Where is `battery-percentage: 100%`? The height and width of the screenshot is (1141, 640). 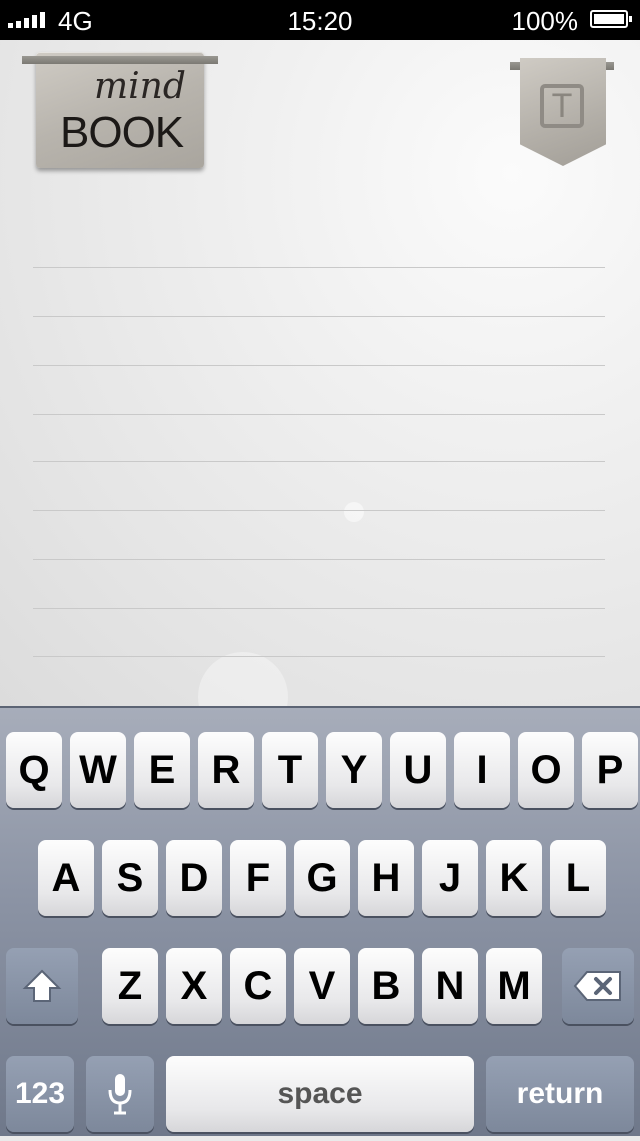
battery-percentage: 100% is located at coordinates (545, 21).